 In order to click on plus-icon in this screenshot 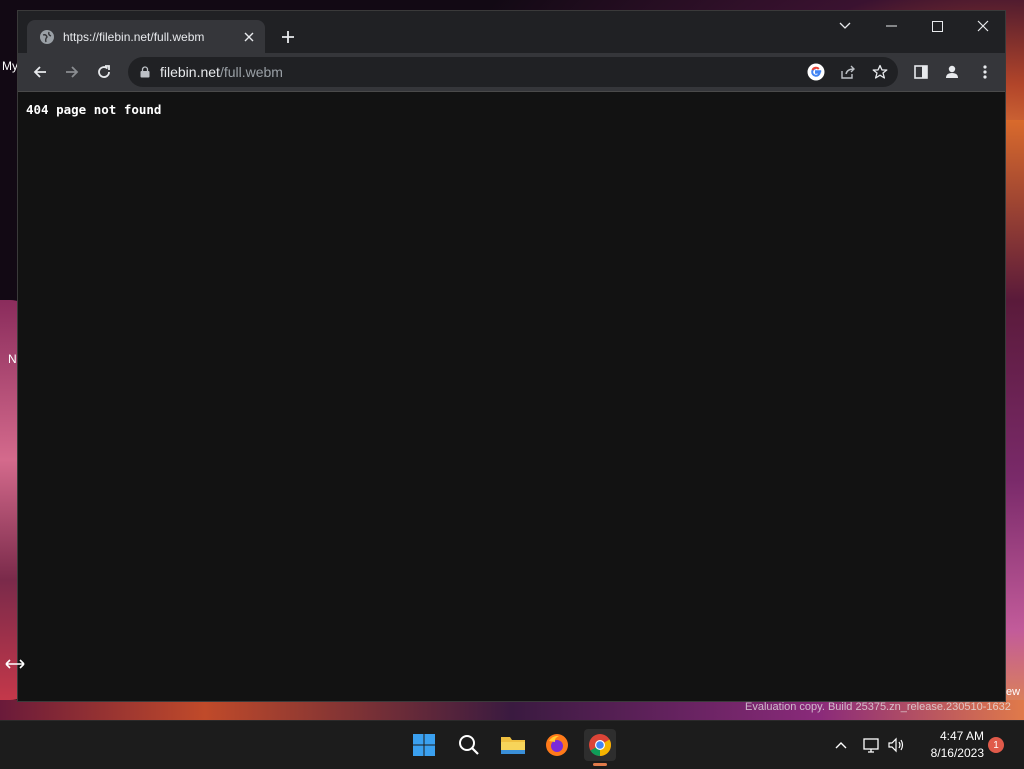, I will do `click(288, 37)`.